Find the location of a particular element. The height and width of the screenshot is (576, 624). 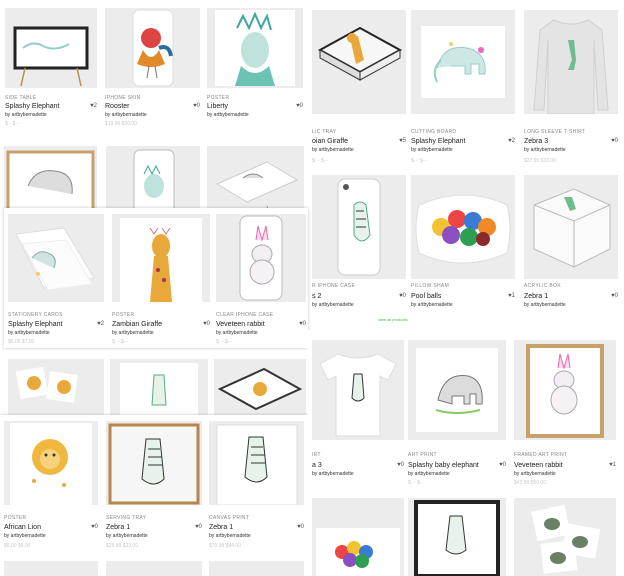

product-title: Splashy baby elephant is located at coordinates (443, 465).